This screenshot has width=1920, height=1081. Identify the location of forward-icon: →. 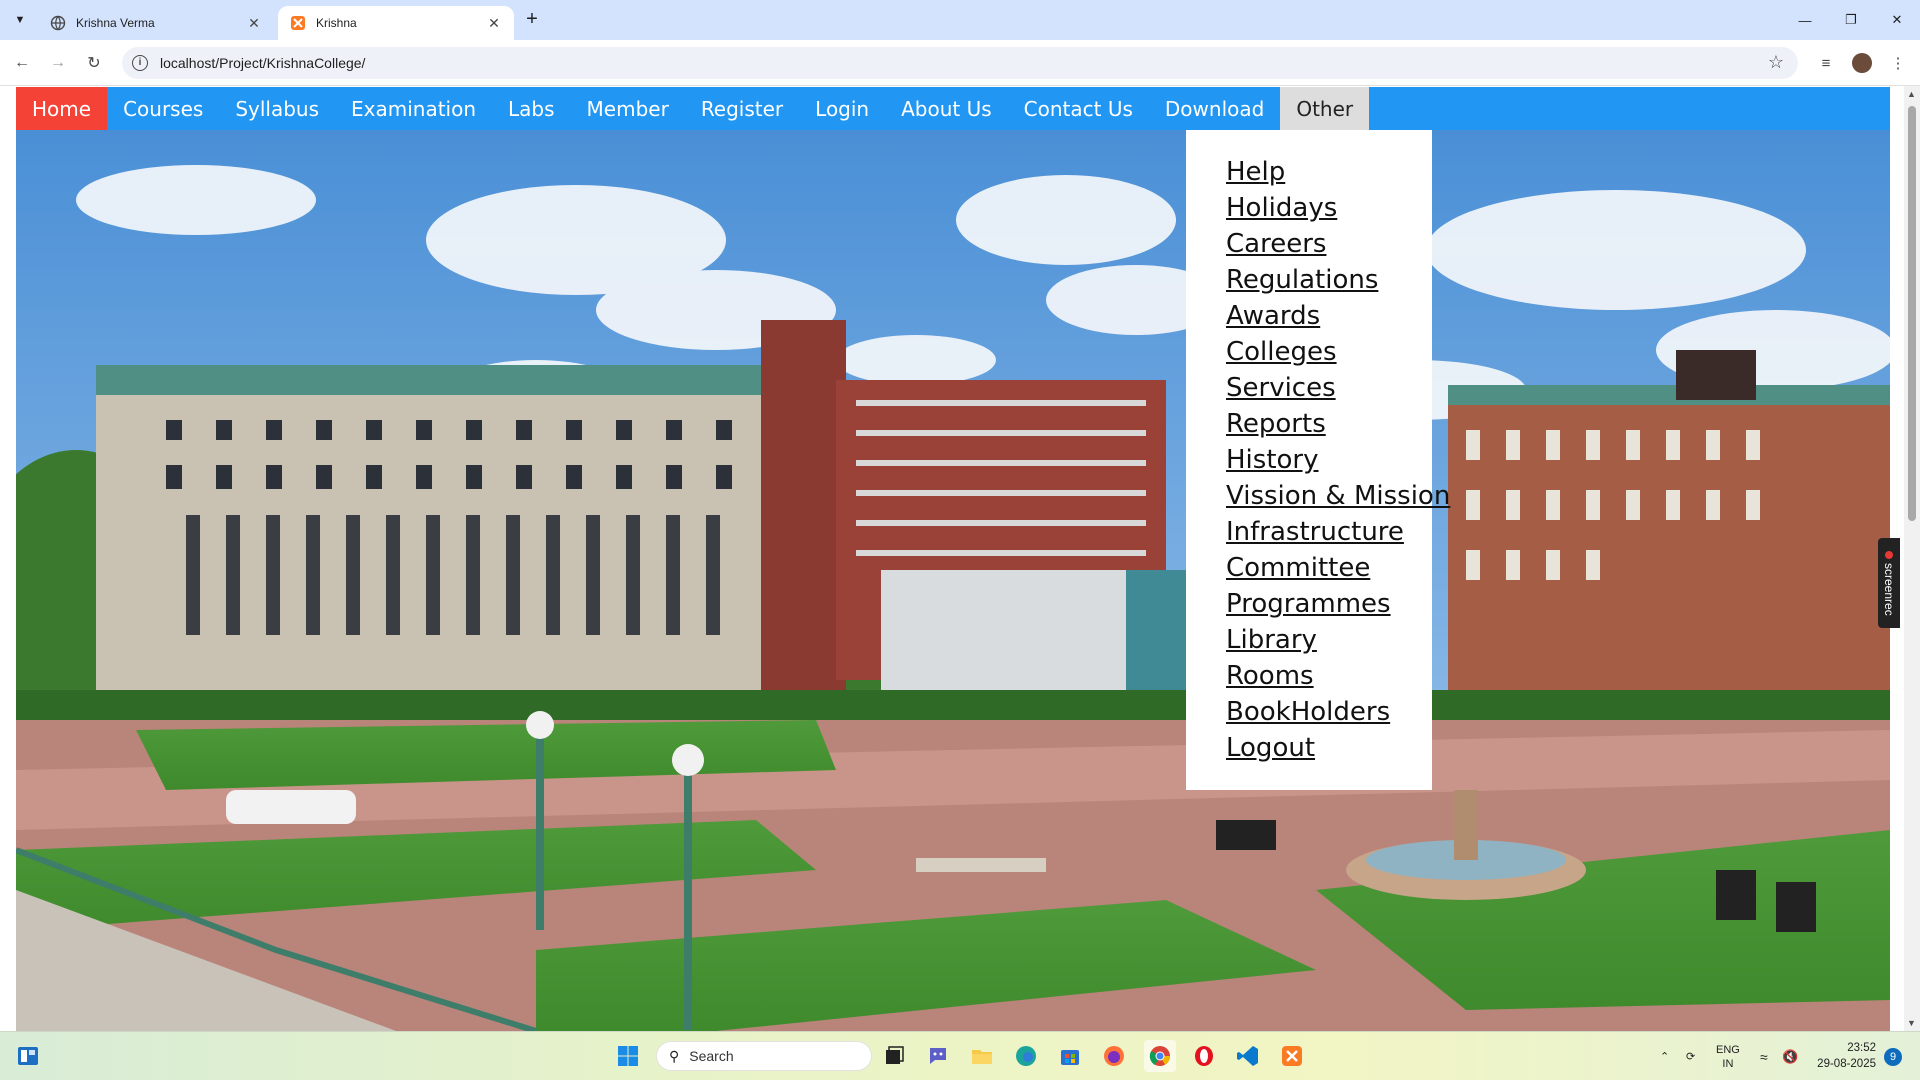
(58, 63).